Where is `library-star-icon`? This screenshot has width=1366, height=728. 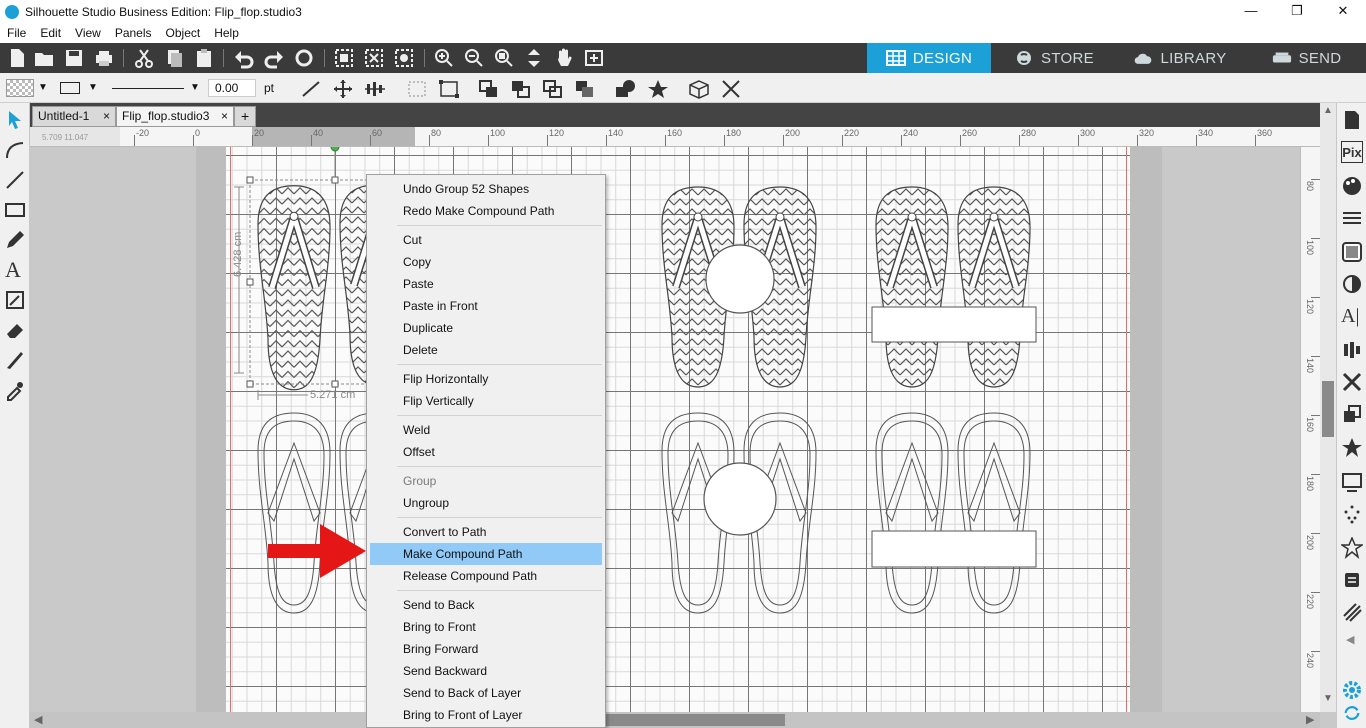 library-star-icon is located at coordinates (1352, 548).